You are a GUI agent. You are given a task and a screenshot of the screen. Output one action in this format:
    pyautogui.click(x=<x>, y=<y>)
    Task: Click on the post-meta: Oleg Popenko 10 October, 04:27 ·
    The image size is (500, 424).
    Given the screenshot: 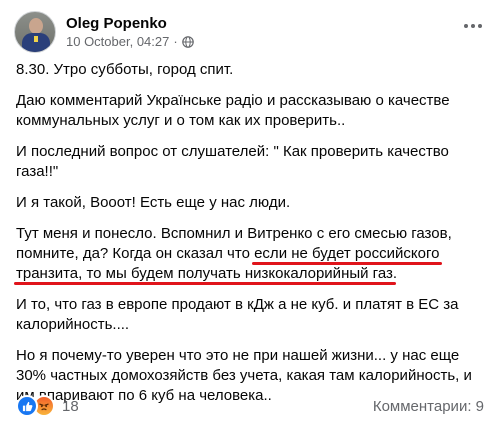 What is the action you would take?
    pyautogui.click(x=130, y=32)
    